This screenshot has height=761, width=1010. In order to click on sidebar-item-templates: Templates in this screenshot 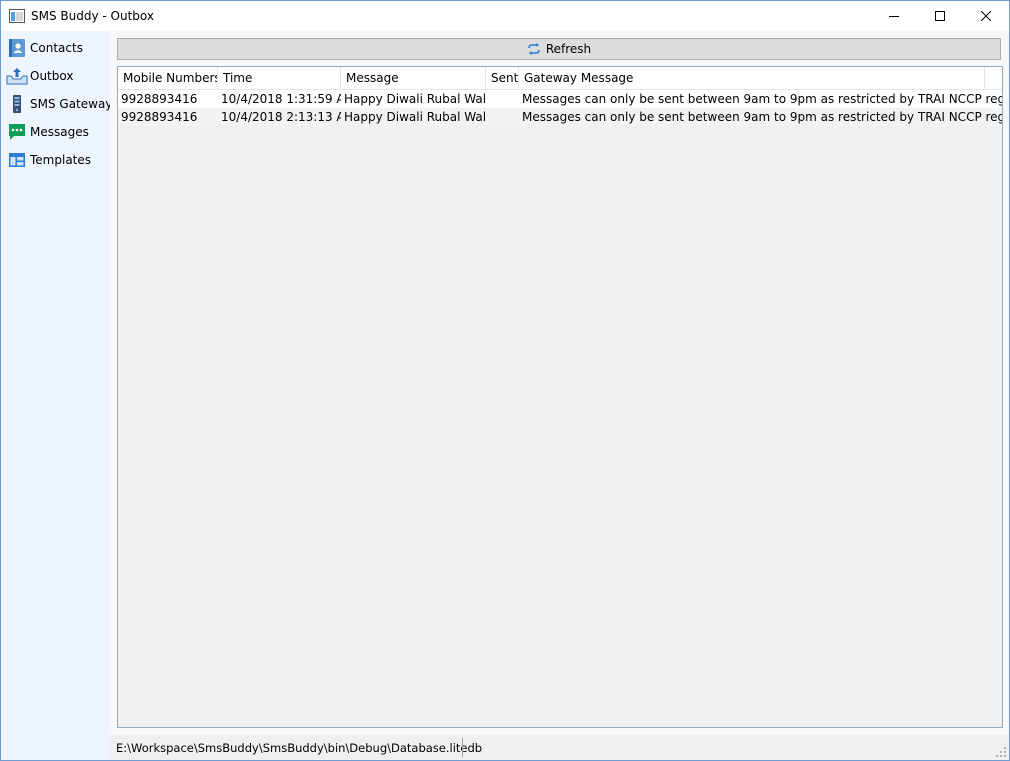, I will do `click(55, 161)`.